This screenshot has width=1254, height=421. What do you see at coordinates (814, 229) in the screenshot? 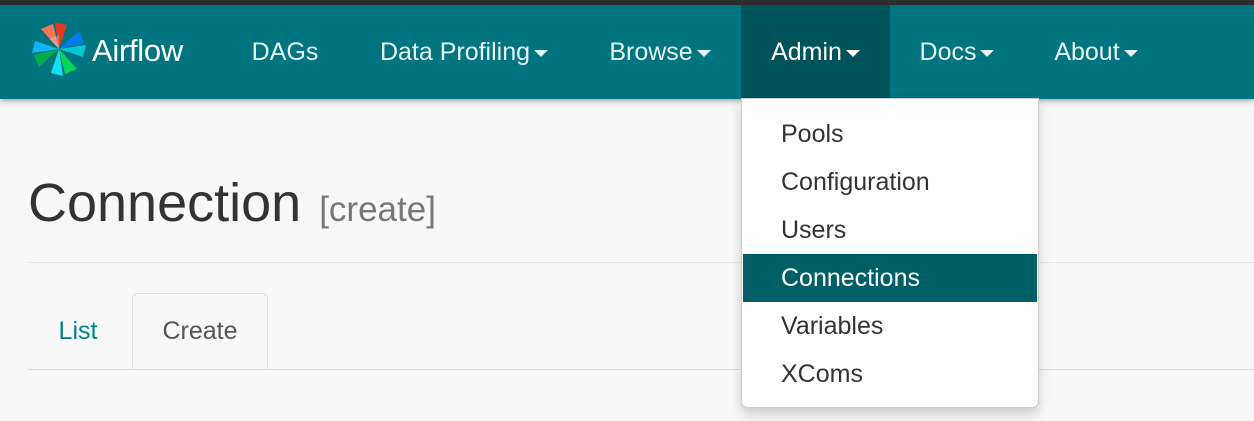
I see `menu-item-label: Users` at bounding box center [814, 229].